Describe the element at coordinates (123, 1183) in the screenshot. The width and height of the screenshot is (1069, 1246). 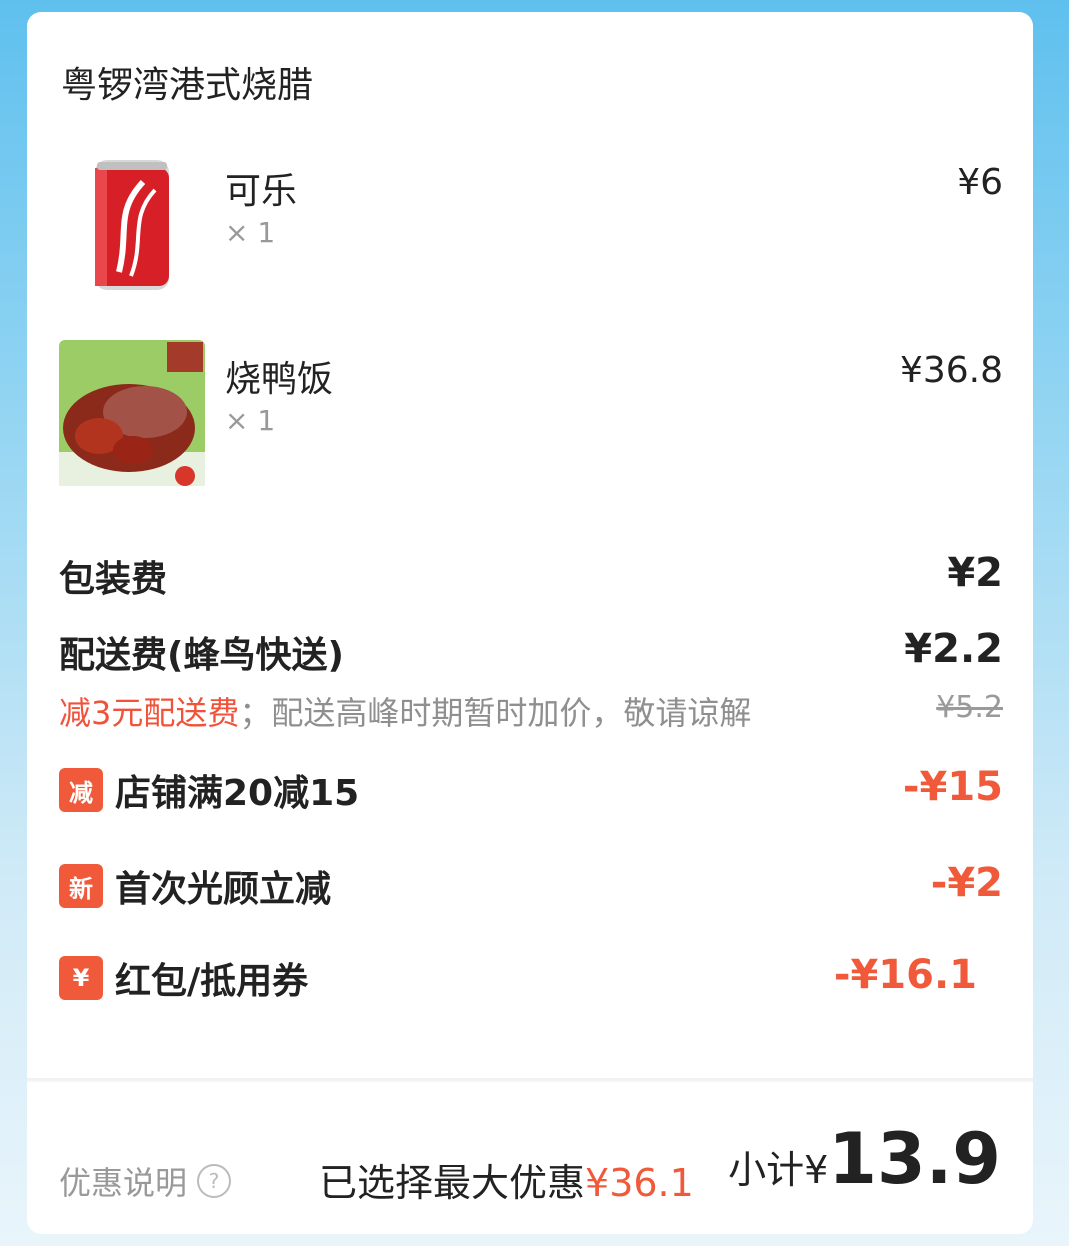
I see `discount-help-label: 优惠说明` at that location.